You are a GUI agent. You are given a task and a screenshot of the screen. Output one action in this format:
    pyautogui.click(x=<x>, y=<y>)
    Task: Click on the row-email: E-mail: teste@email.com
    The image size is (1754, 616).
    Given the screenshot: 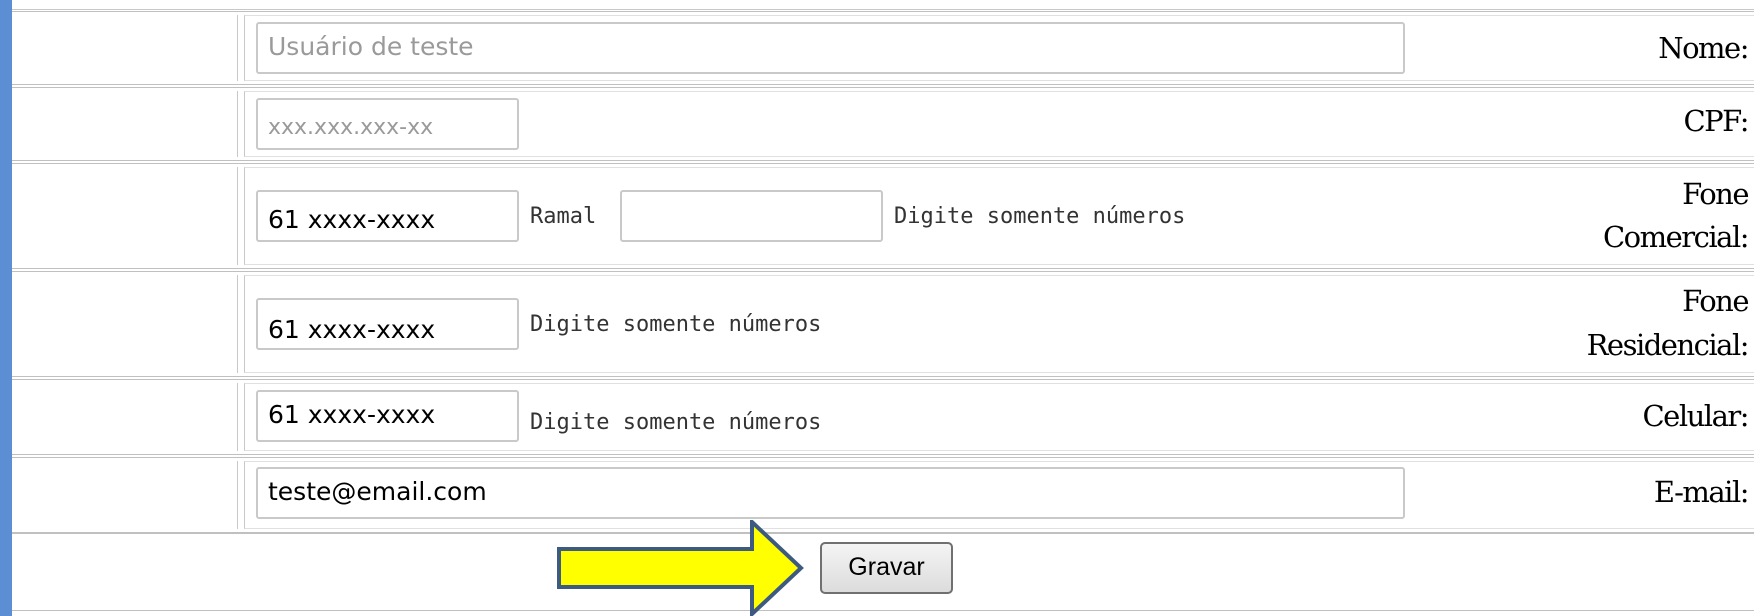 What is the action you would take?
    pyautogui.click(x=883, y=495)
    